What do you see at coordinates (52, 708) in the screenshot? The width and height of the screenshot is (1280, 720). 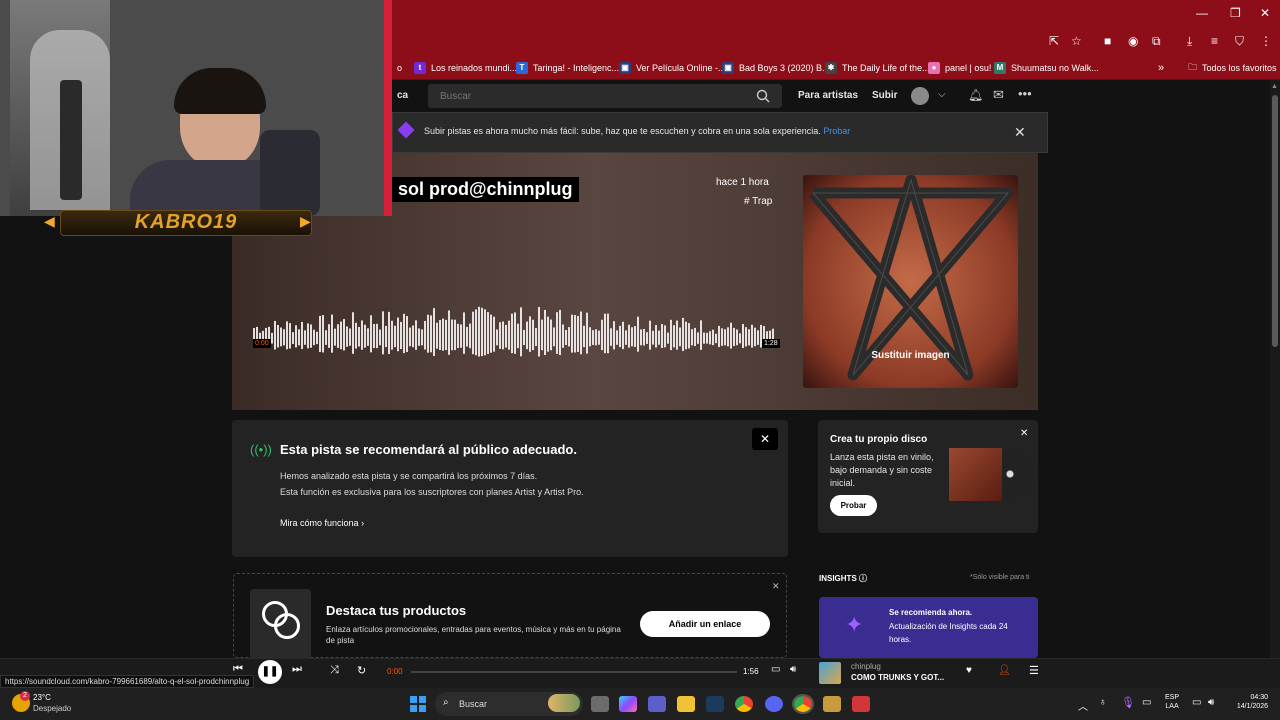 I see `weather-desc: Despejado` at bounding box center [52, 708].